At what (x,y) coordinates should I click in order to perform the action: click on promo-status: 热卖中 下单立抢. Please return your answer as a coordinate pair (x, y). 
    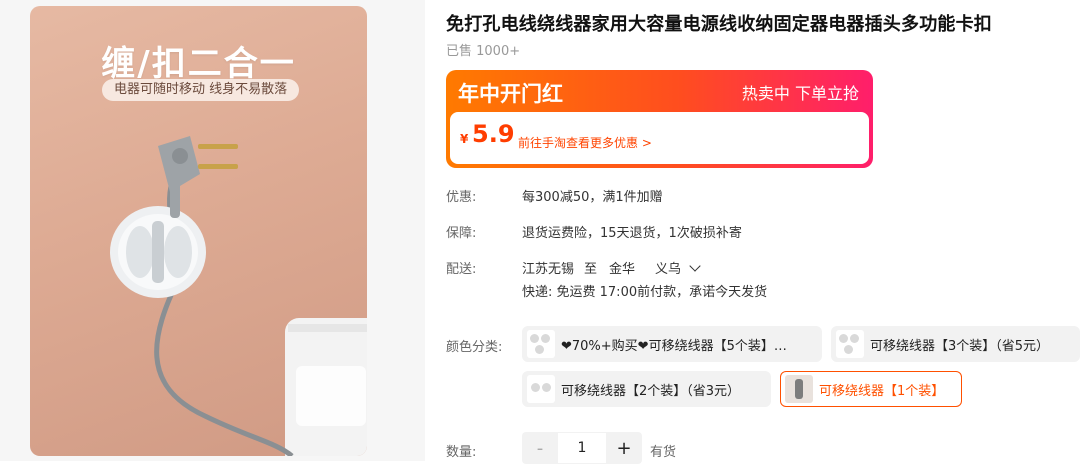
    Looking at the image, I should click on (800, 93).